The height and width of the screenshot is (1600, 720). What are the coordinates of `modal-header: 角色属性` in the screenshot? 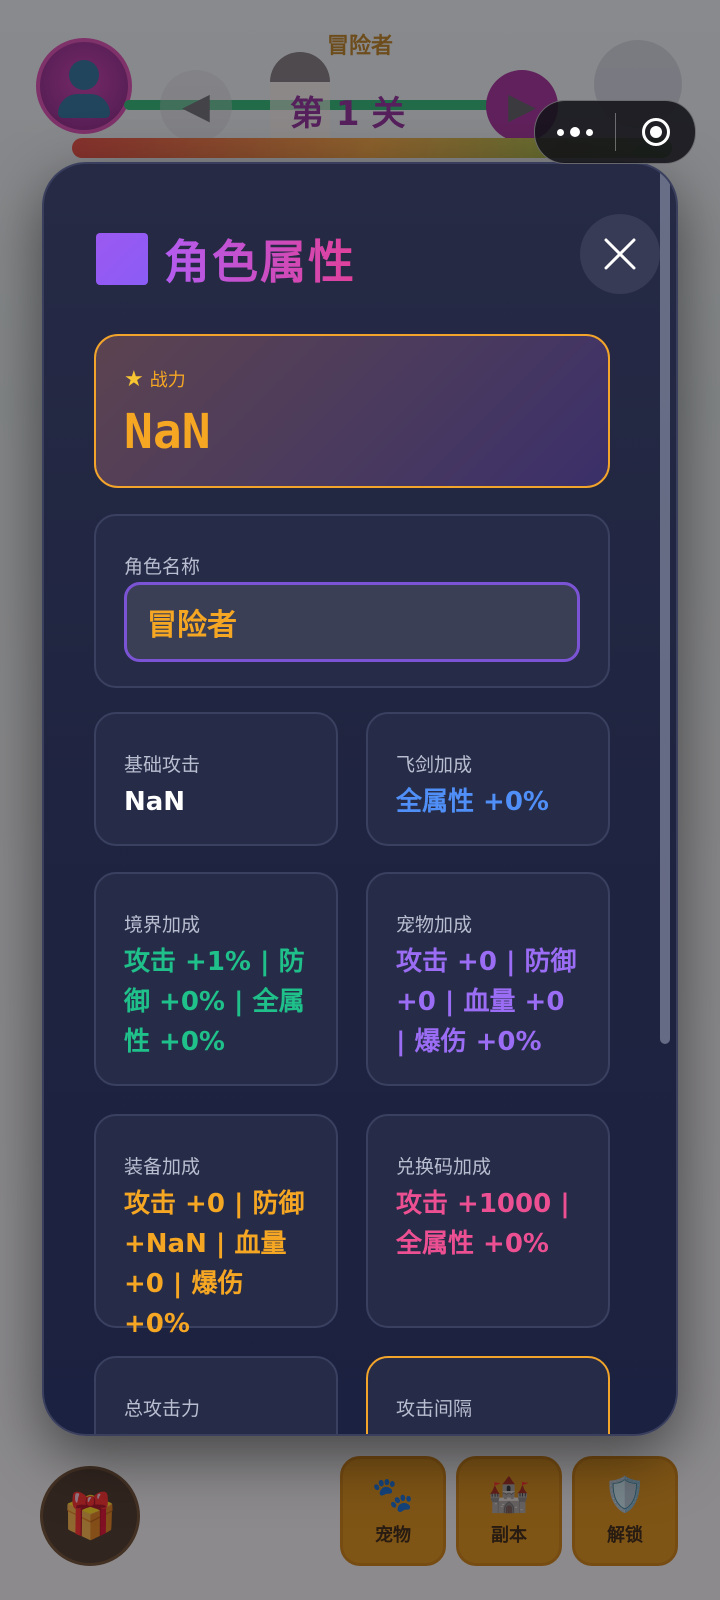 It's located at (356, 259).